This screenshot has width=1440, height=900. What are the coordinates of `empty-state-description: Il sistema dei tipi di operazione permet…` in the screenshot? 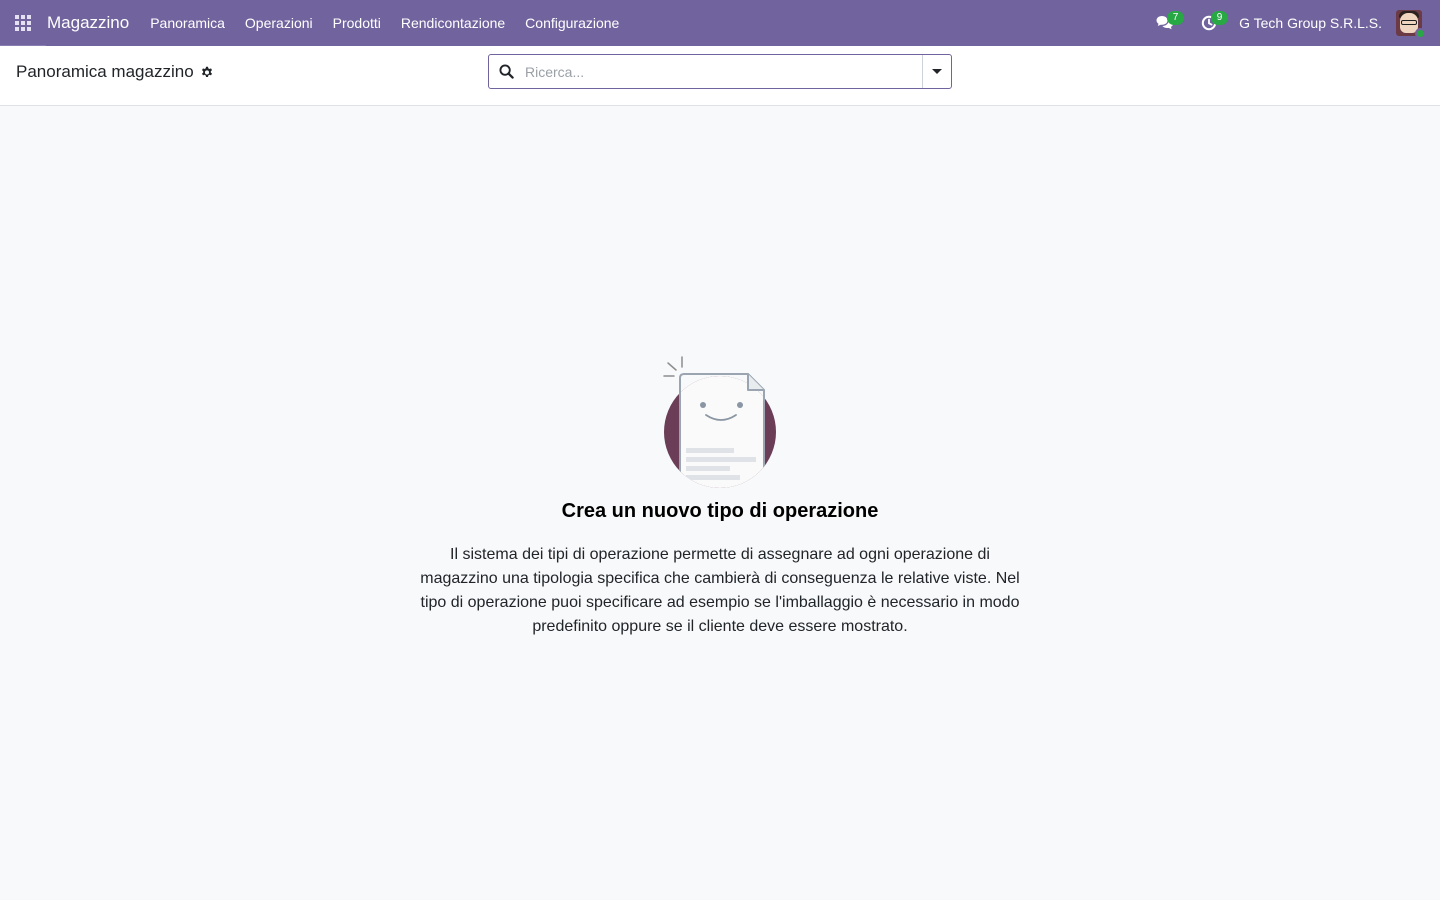 It's located at (720, 590).